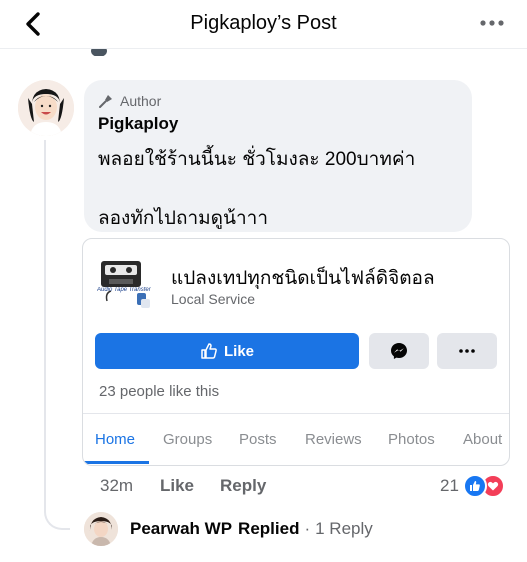 This screenshot has height=562, width=527. What do you see at coordinates (57, 335) in the screenshot?
I see `thread-connector-line` at bounding box center [57, 335].